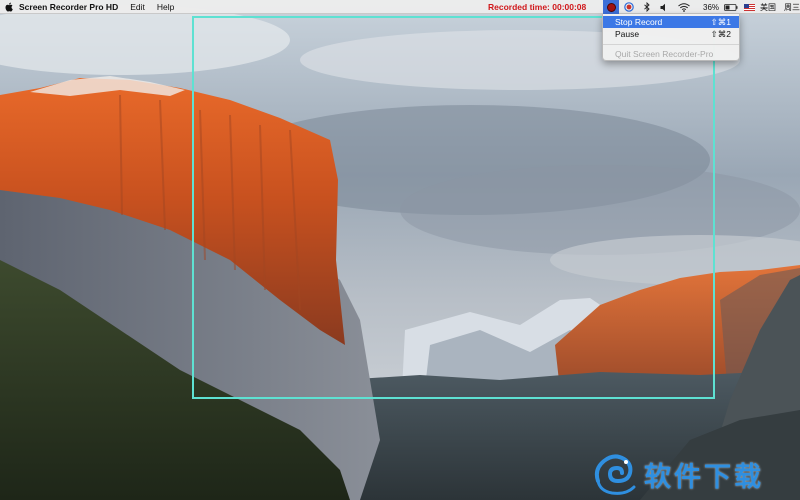  Describe the element at coordinates (627, 34) in the screenshot. I see `menu-item-label: Pause` at that location.